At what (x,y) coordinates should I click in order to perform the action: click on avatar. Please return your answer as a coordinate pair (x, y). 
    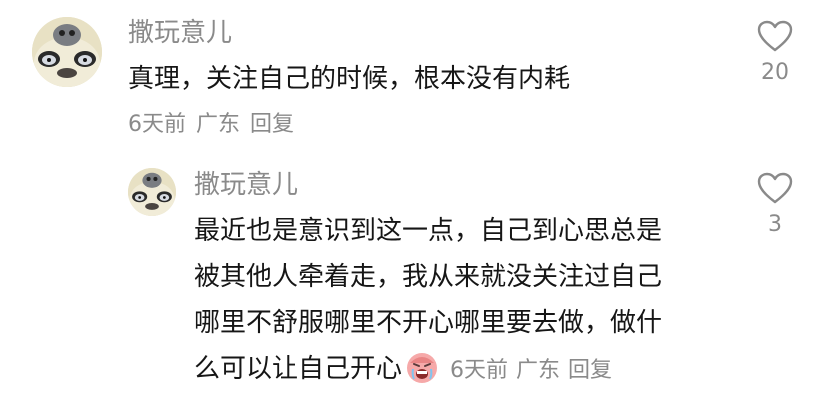
    Looking at the image, I should click on (67, 52).